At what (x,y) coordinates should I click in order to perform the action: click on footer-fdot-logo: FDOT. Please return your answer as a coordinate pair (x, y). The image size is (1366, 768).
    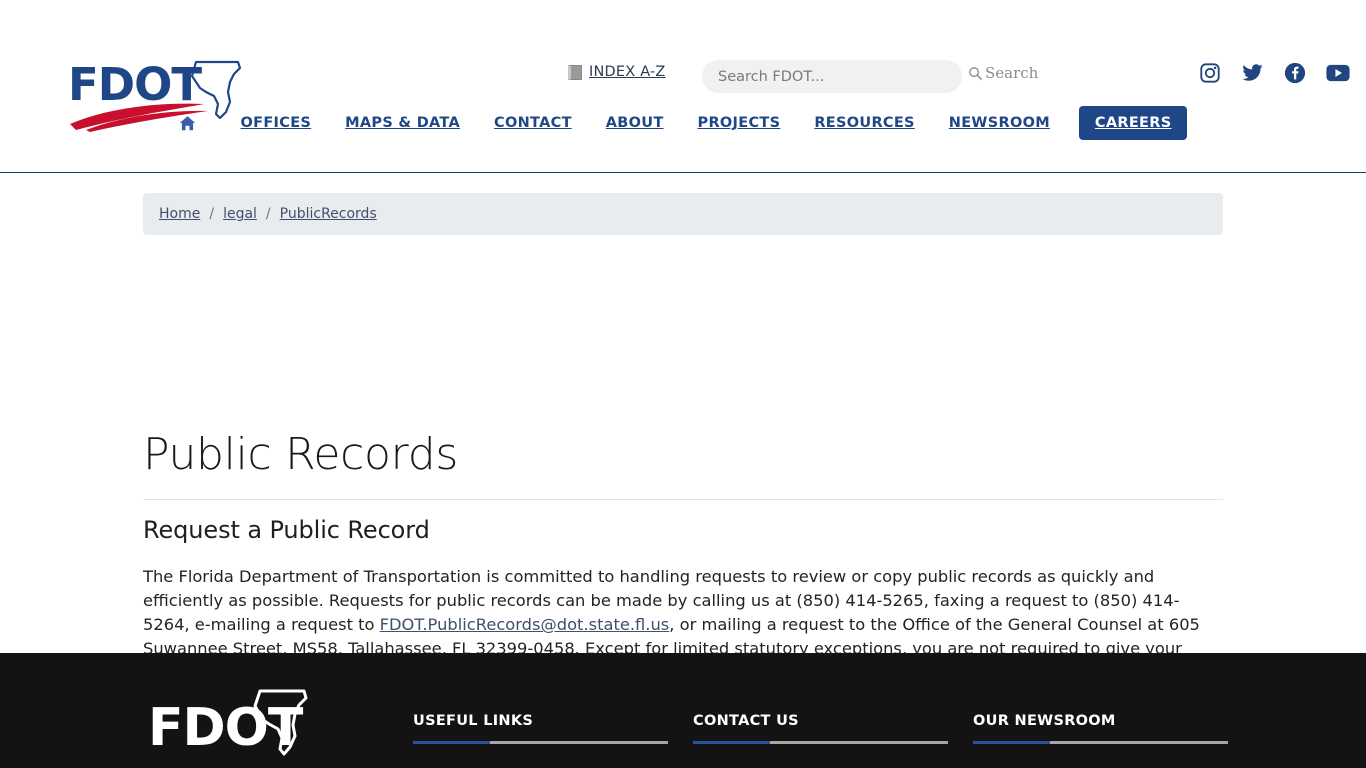
    Looking at the image, I should click on (248, 718).